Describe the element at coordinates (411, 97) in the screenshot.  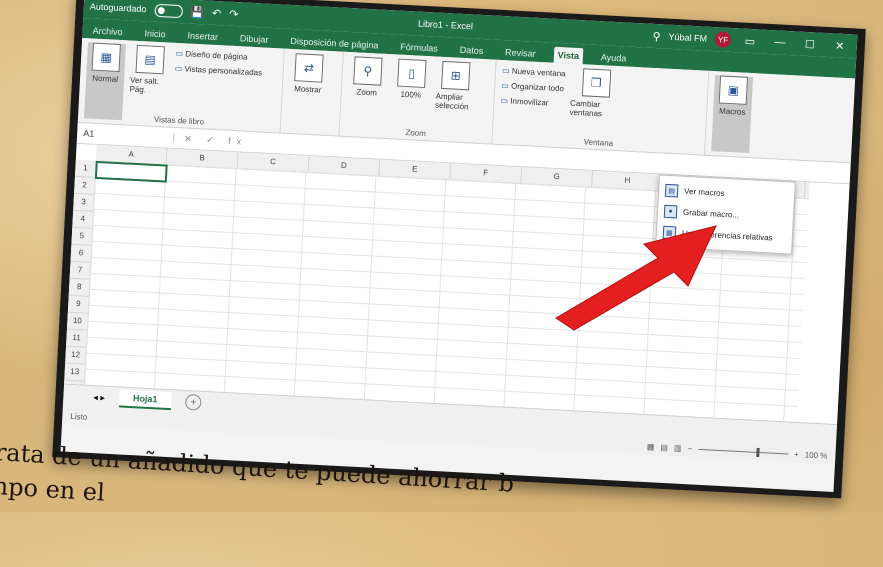
I see `zoom-100-button: ▯ 100%` at that location.